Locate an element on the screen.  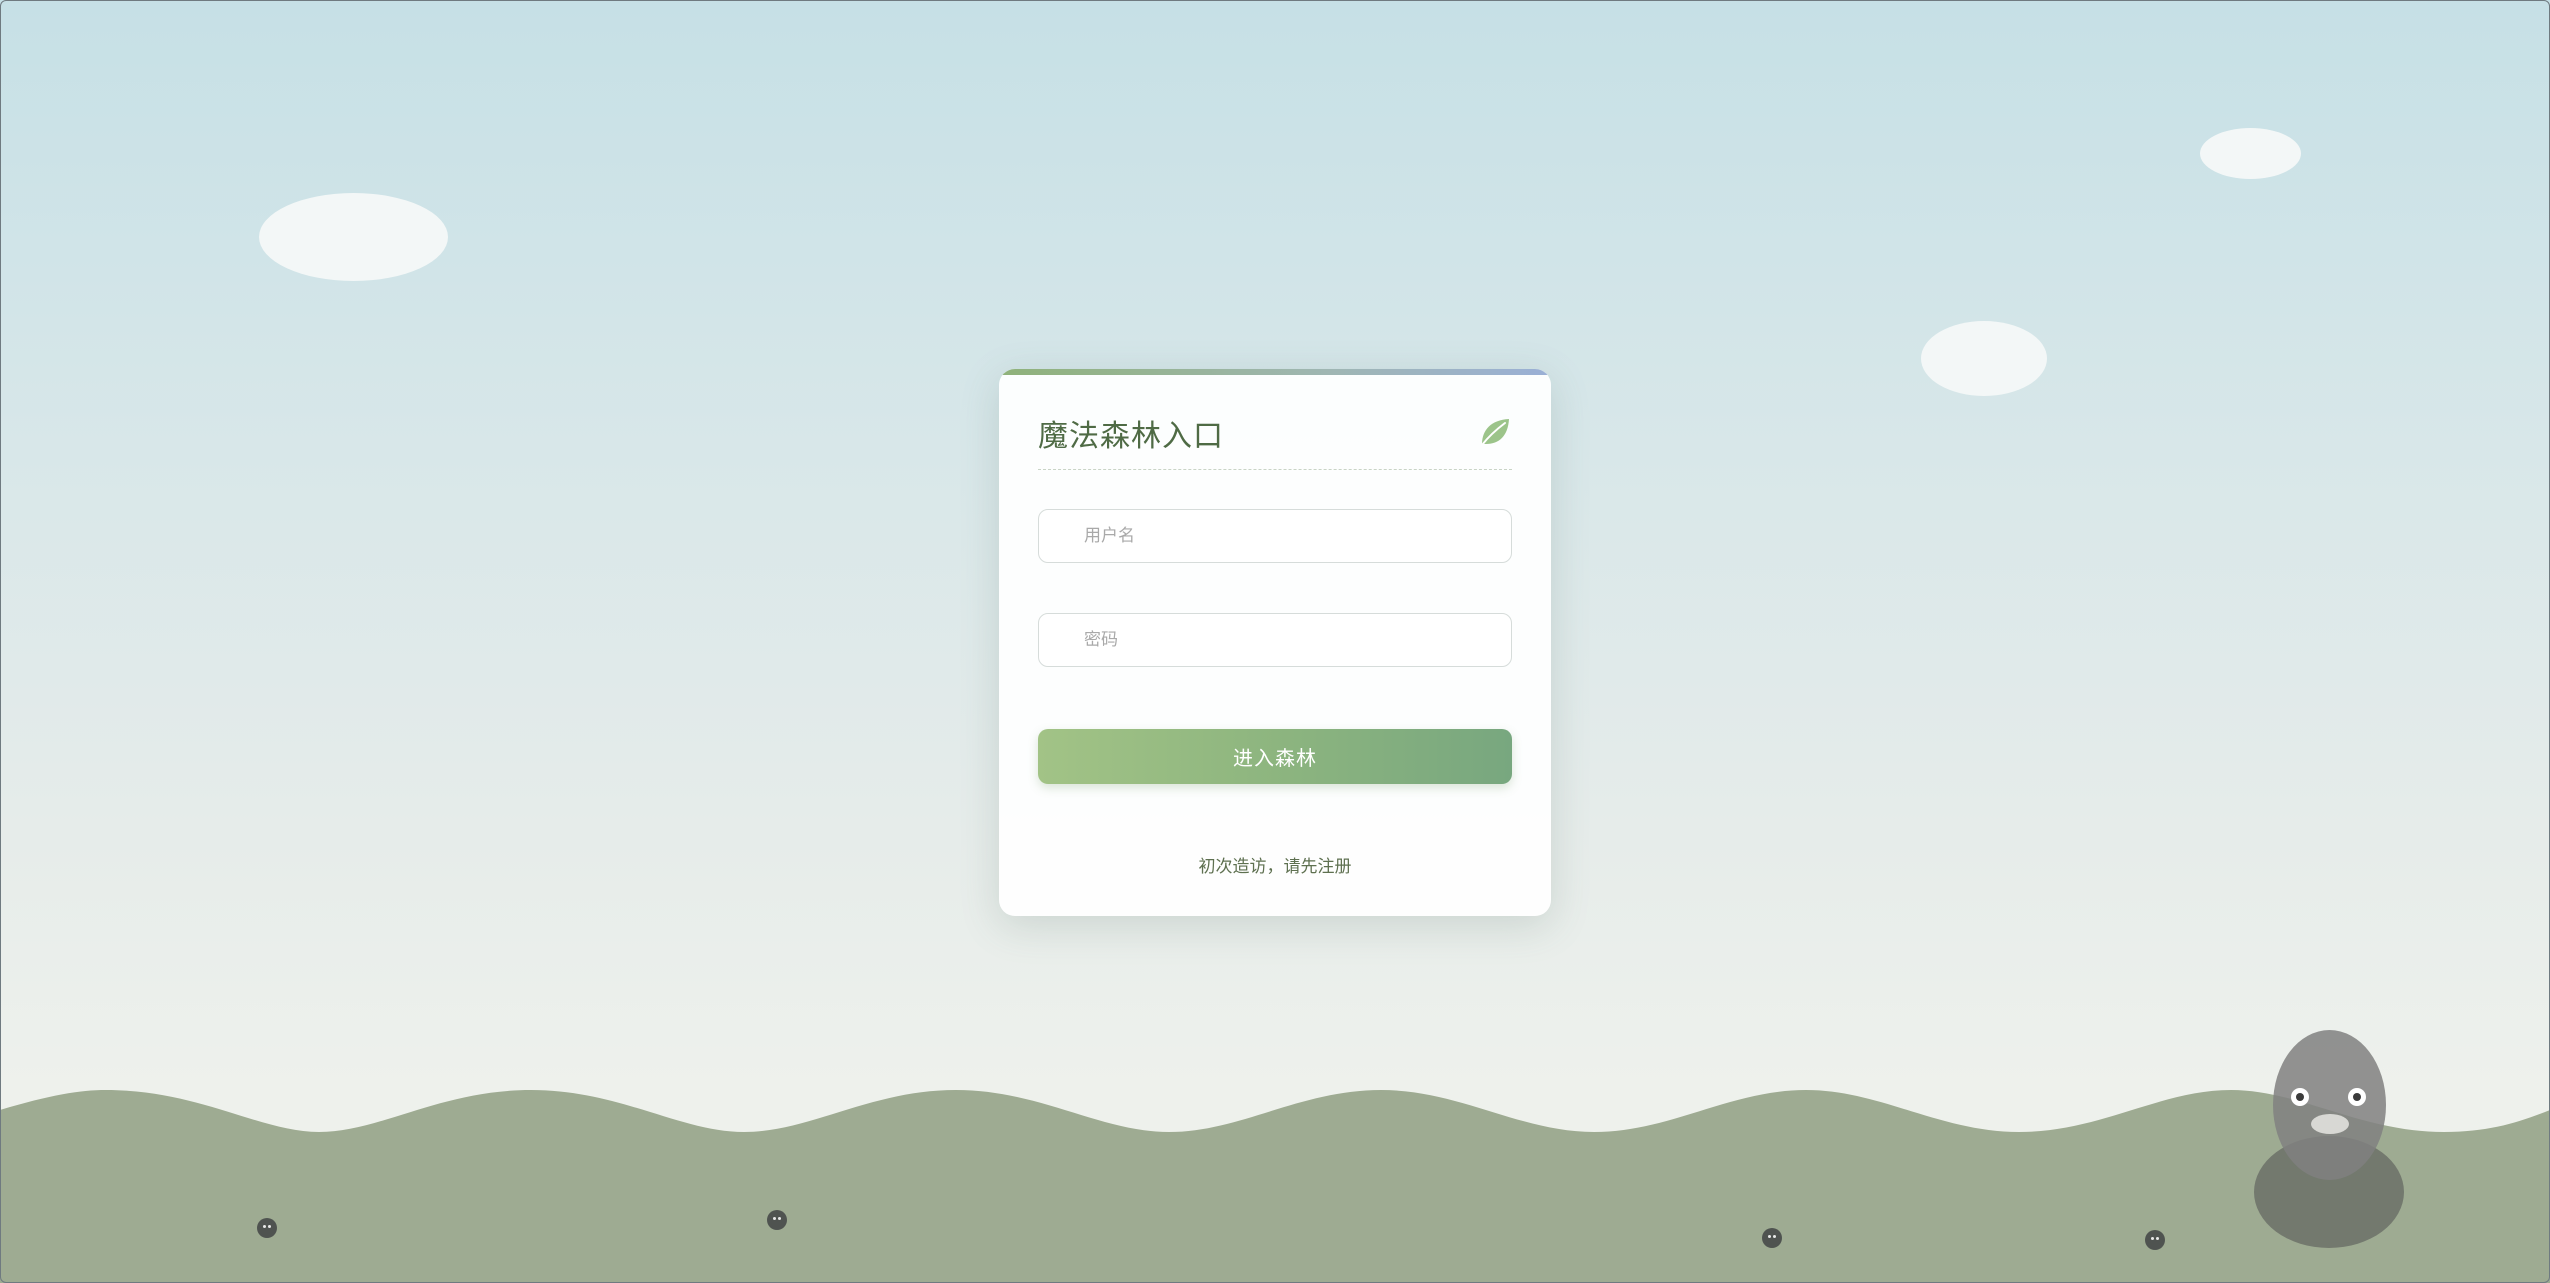
password-input is located at coordinates (1275, 640).